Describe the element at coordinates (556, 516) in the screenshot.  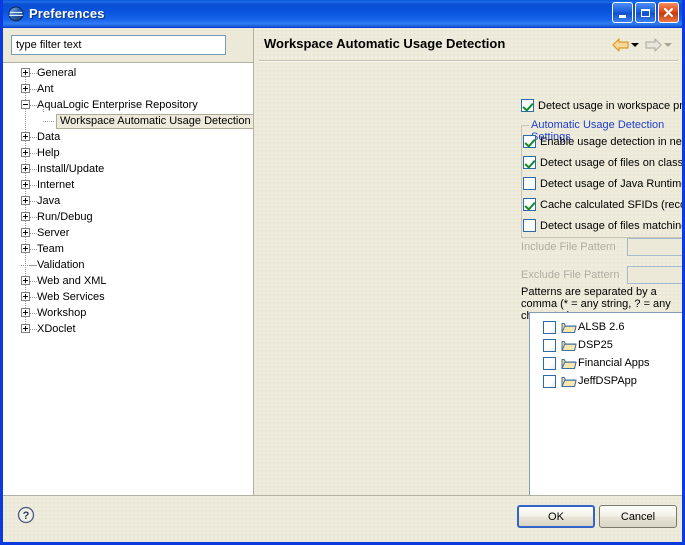
I see `ok-button: OK` at that location.